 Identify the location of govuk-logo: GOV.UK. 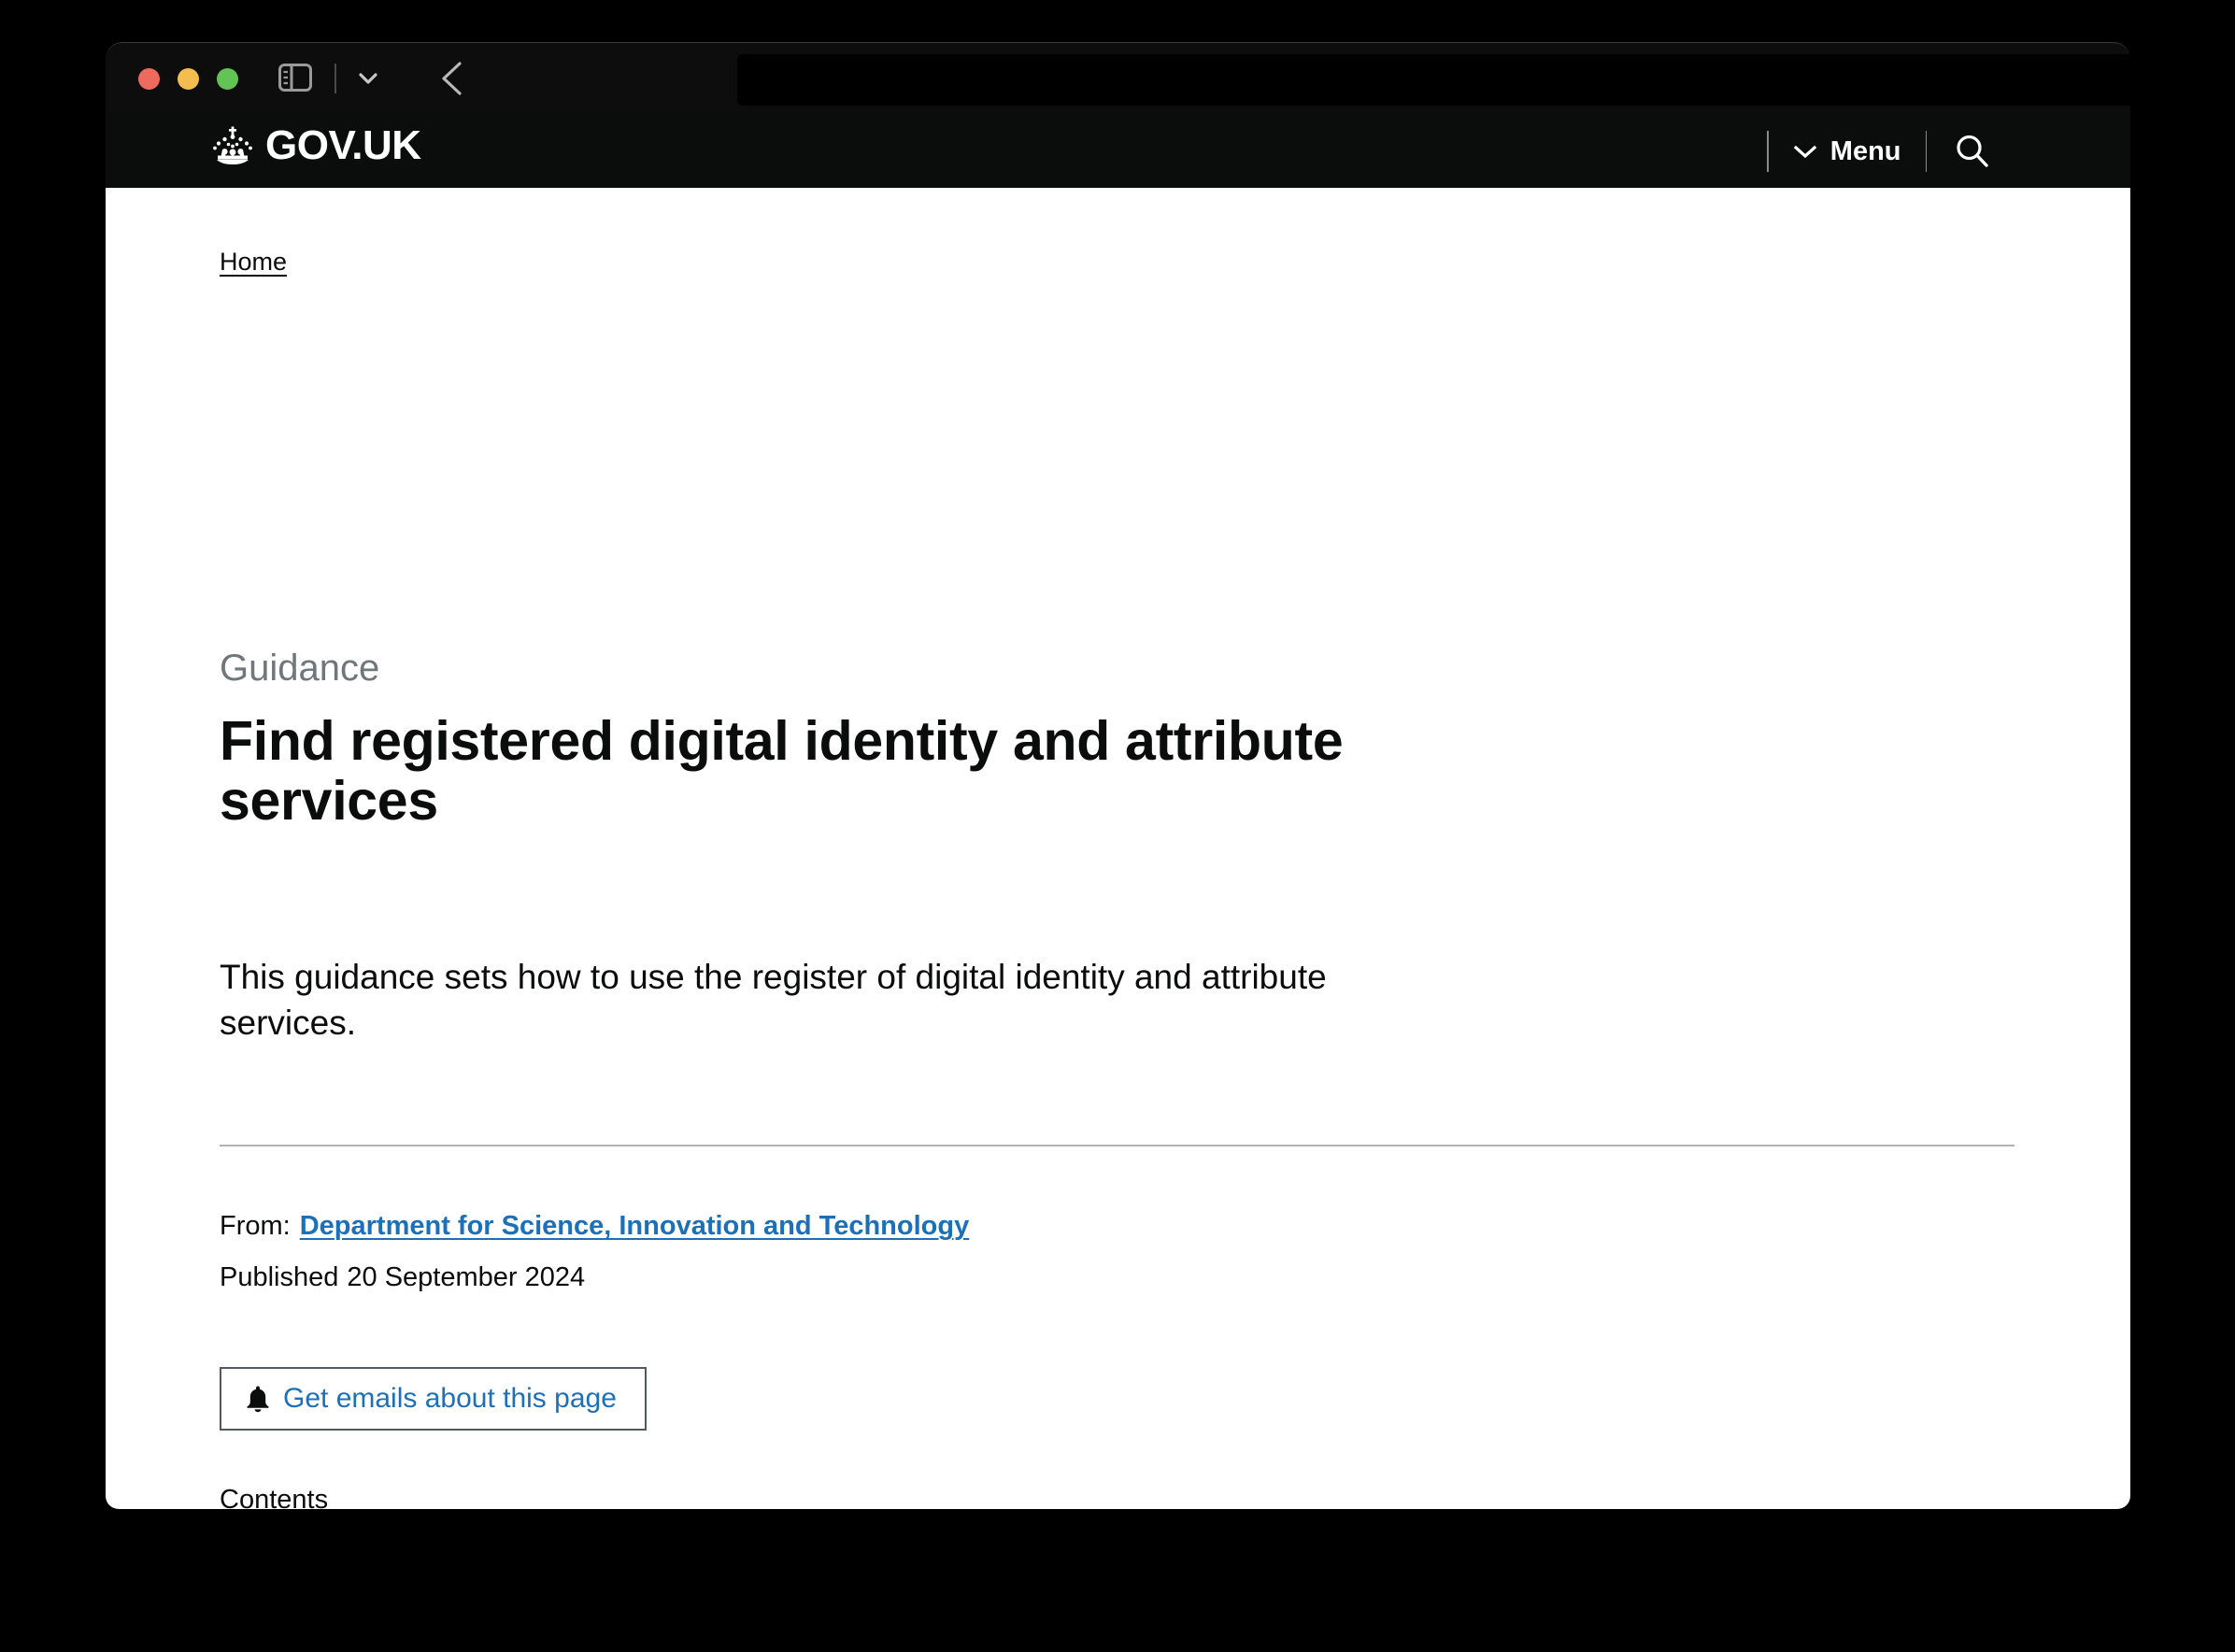
(315, 146).